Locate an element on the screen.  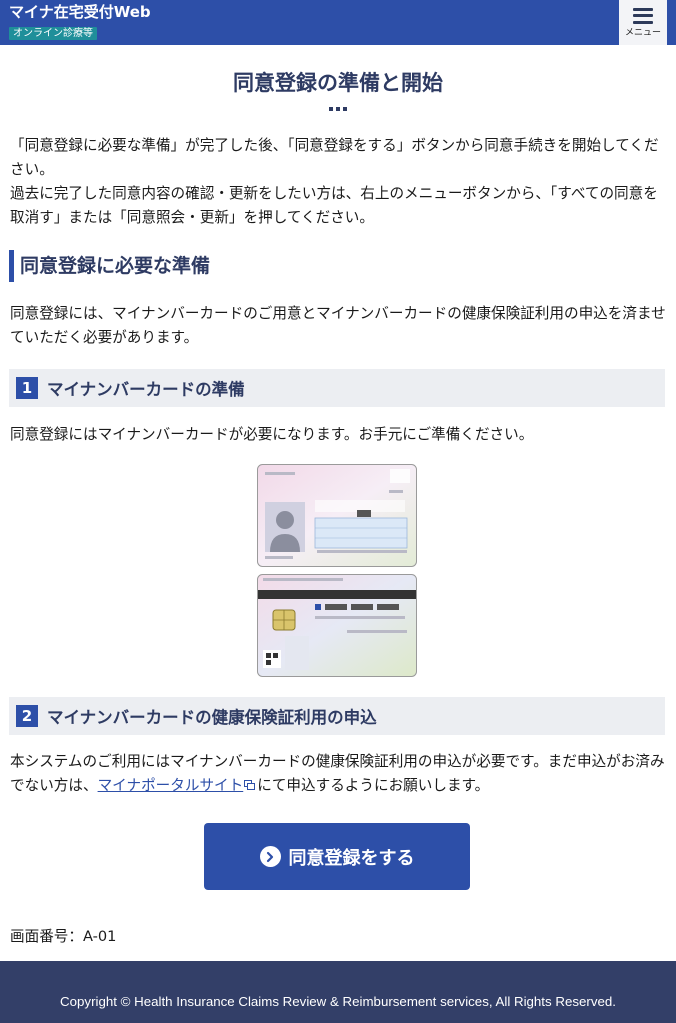
menu-label: メニュー is located at coordinates (642, 32).